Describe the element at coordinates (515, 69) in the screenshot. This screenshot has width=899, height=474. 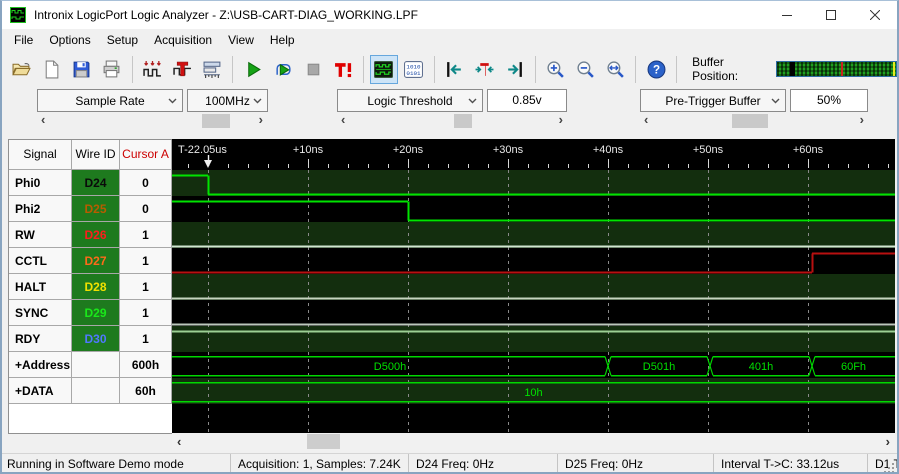
I see `goto-end-button` at that location.